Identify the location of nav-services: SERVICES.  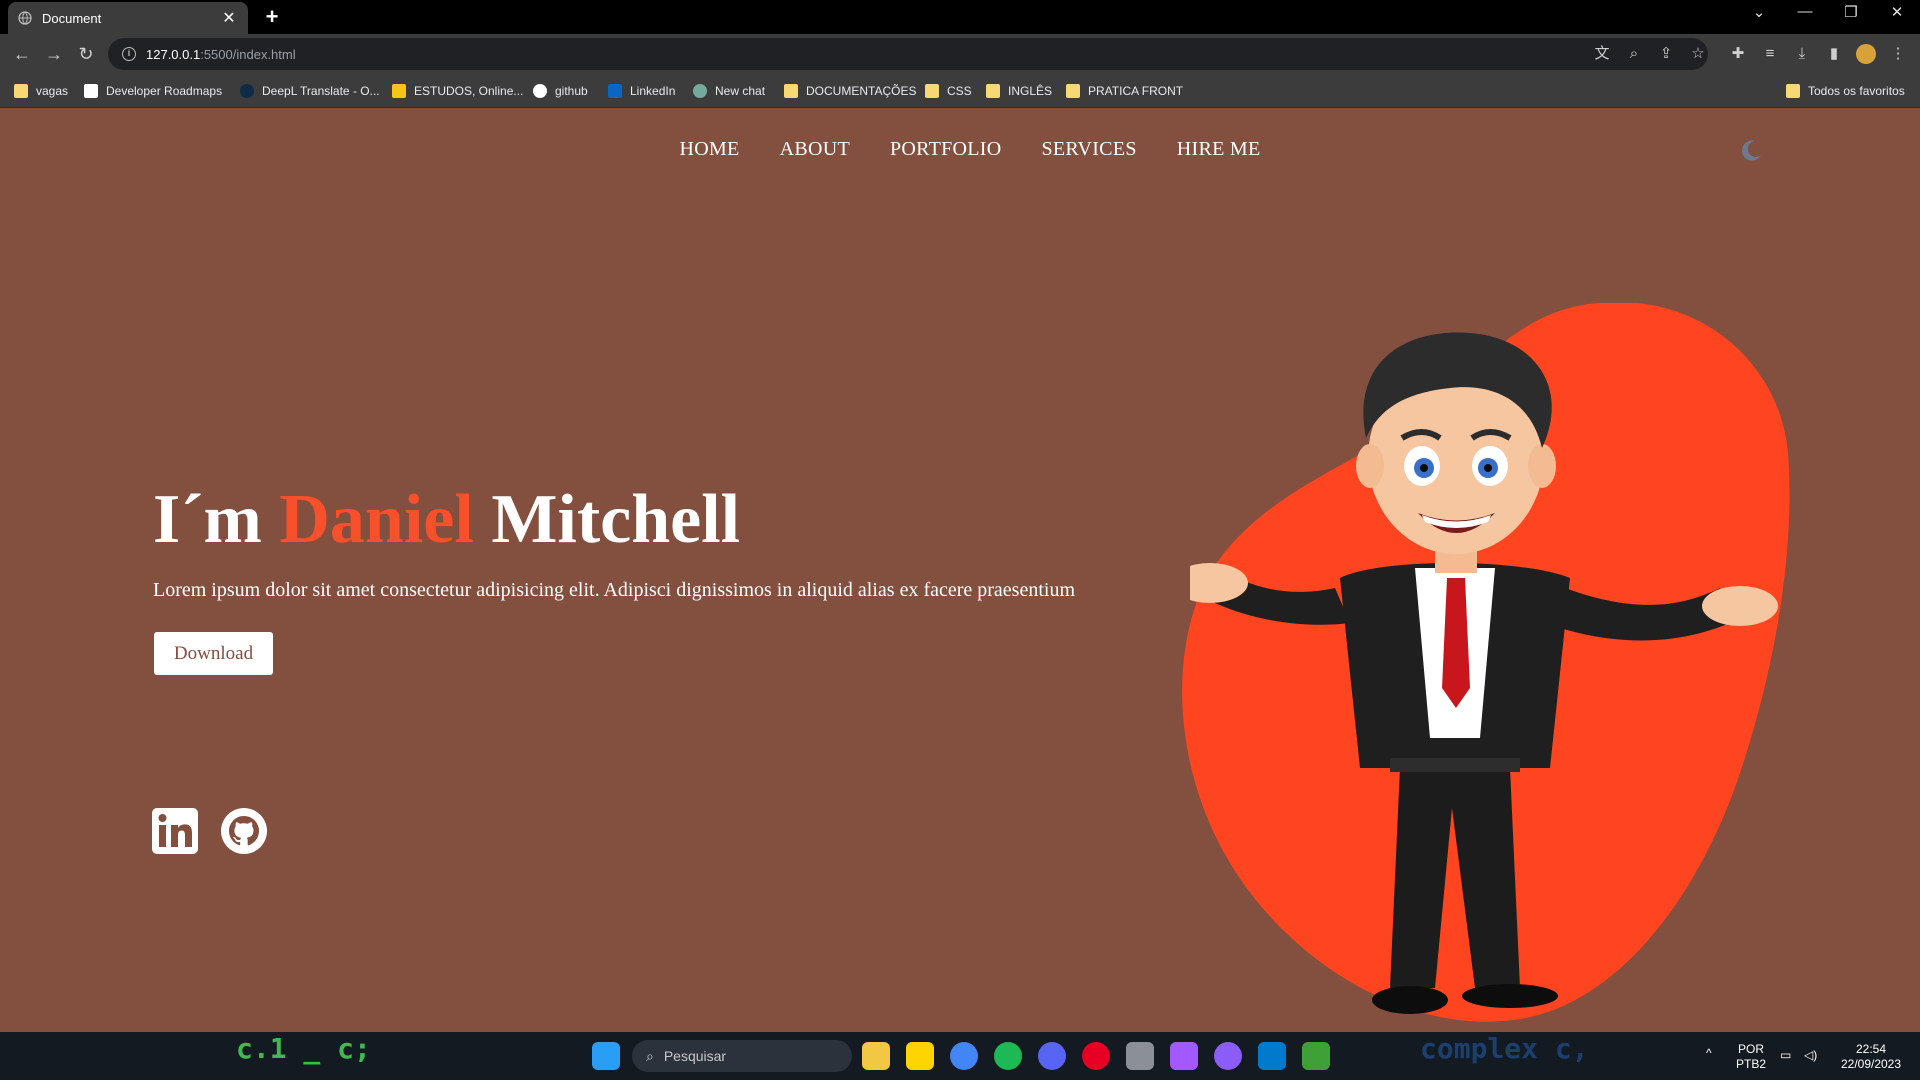
(1088, 149).